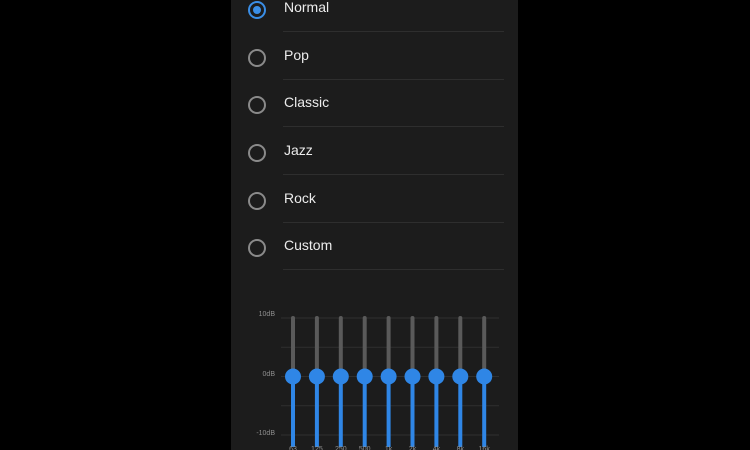  Describe the element at coordinates (364, 448) in the screenshot. I see `frequency-label: 500` at that location.